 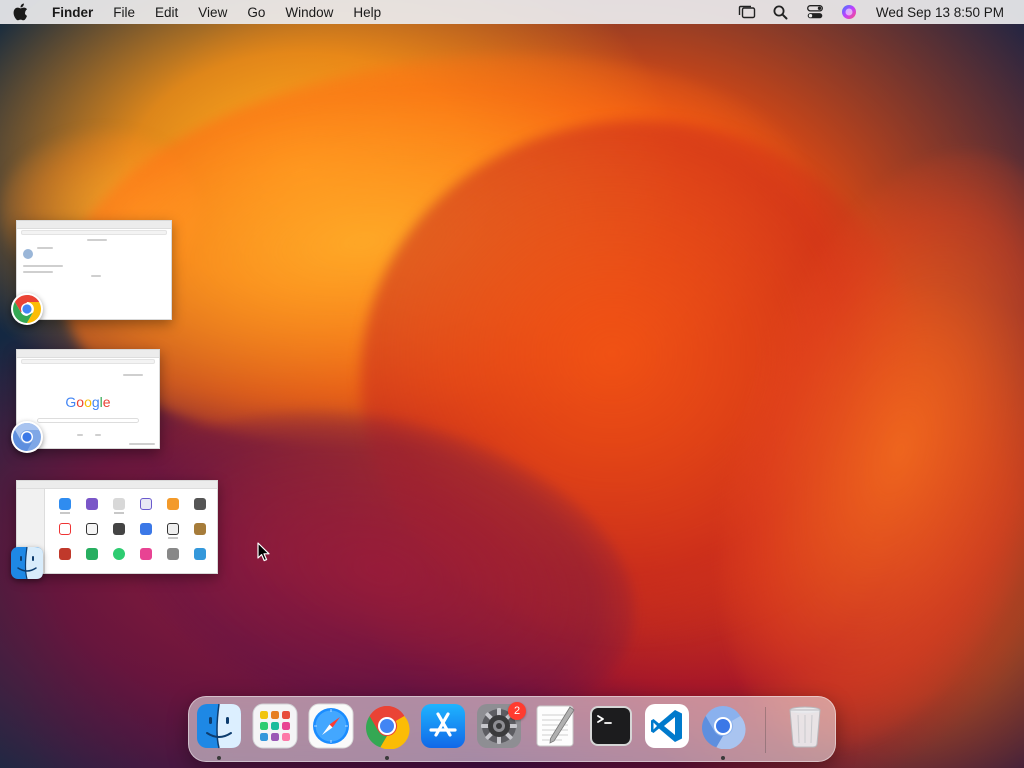 I want to click on menu-file: File, so click(x=124, y=12).